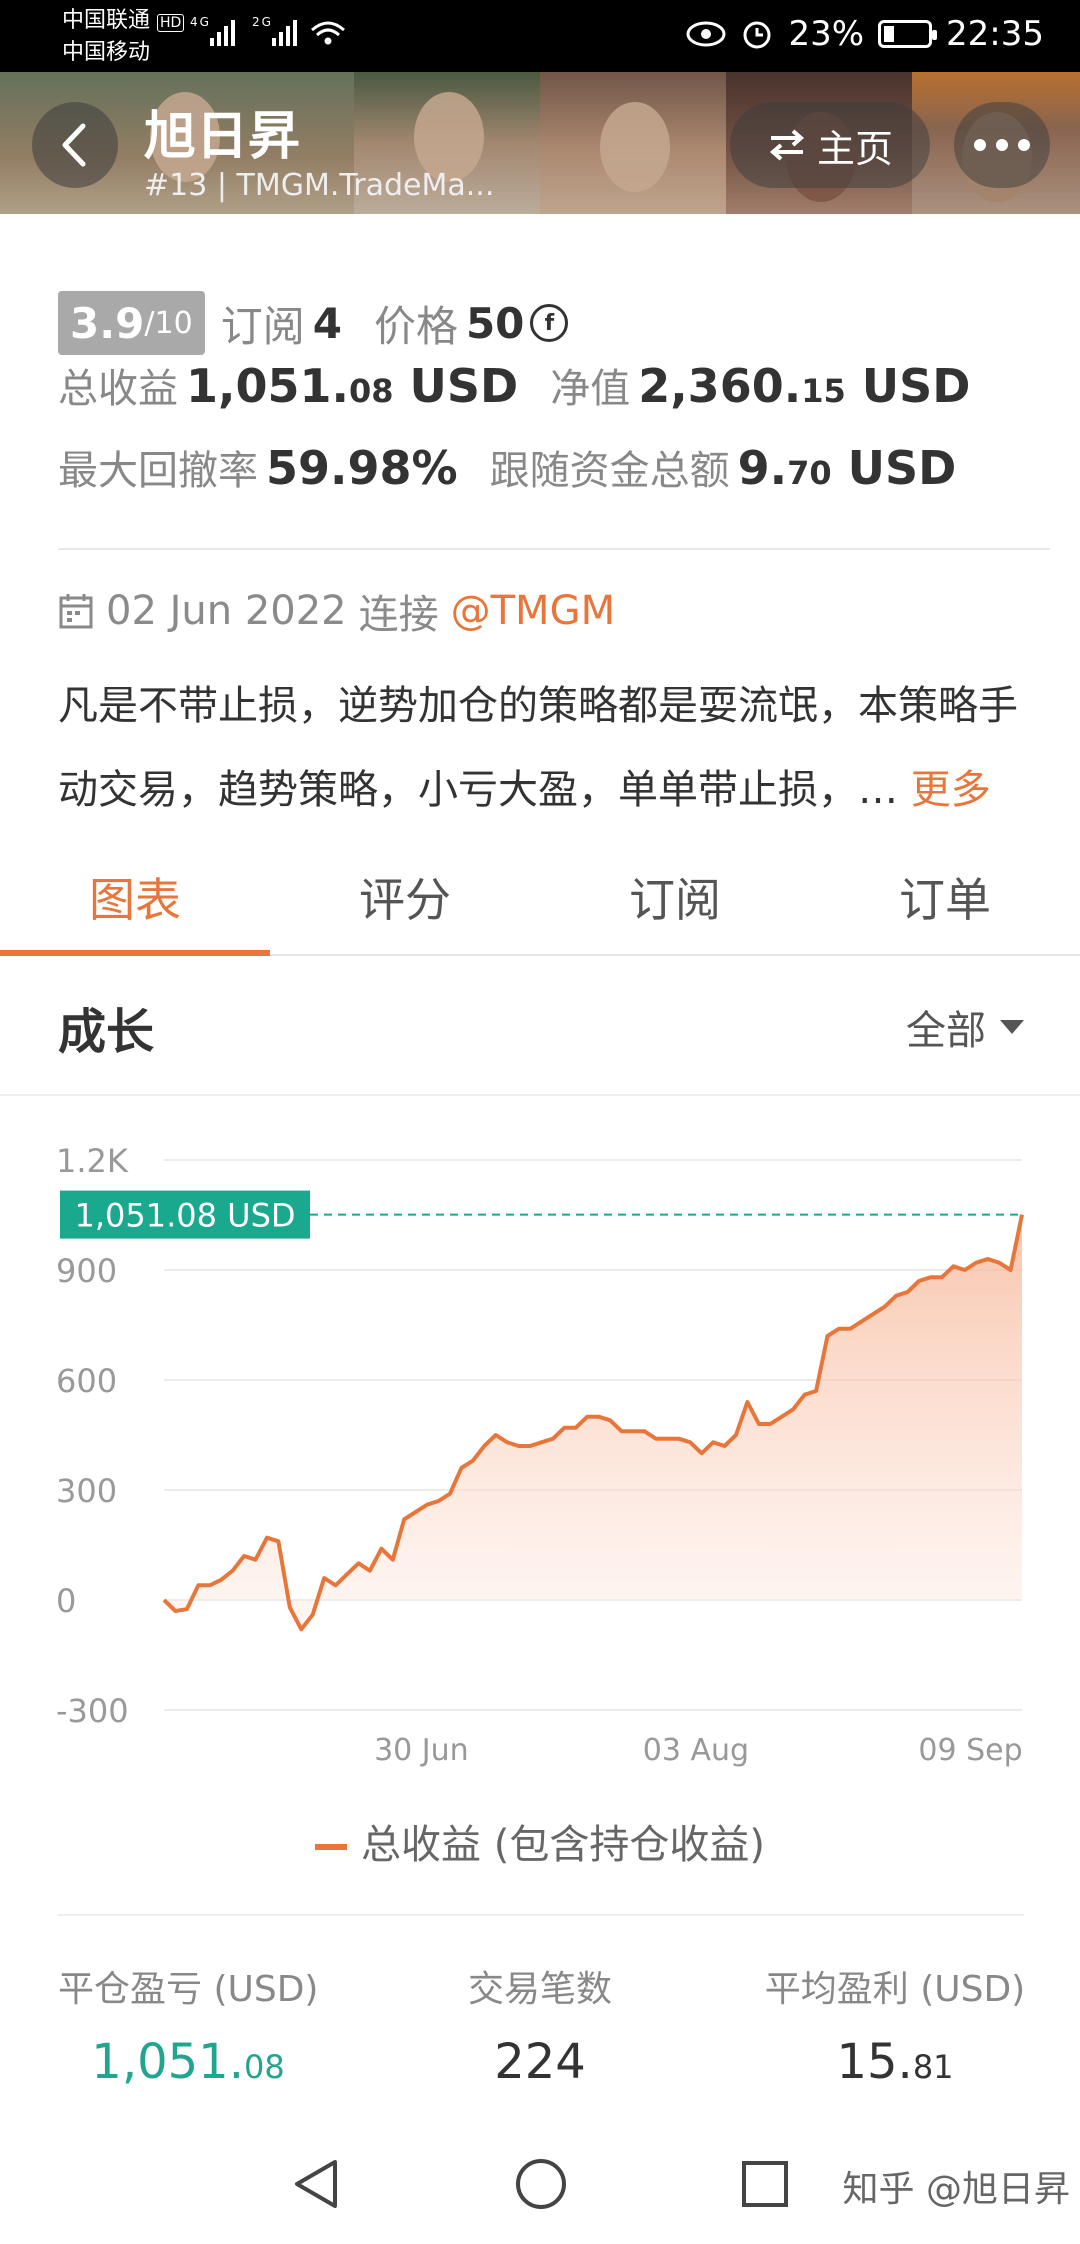  I want to click on clock: 22:35, so click(995, 34).